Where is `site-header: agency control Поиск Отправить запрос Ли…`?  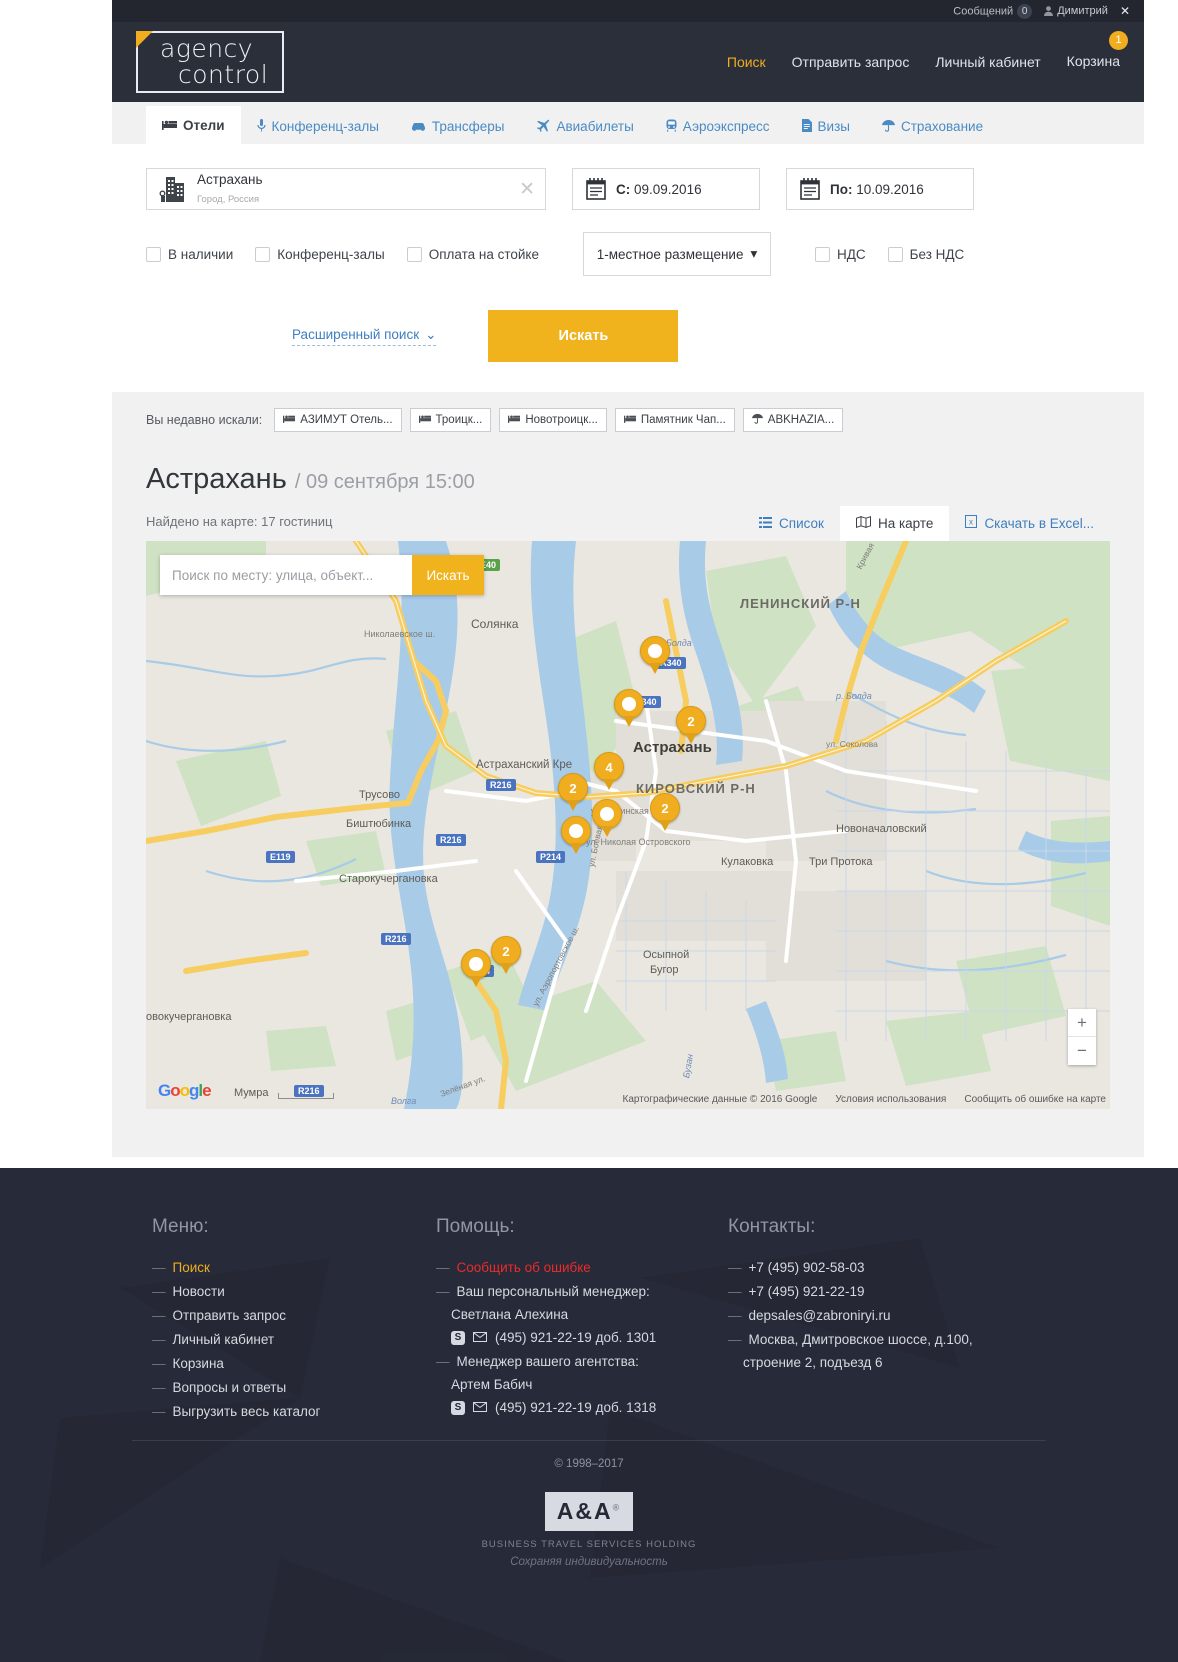
site-header: agency control Поиск Отправить запрос Ли… is located at coordinates (628, 62).